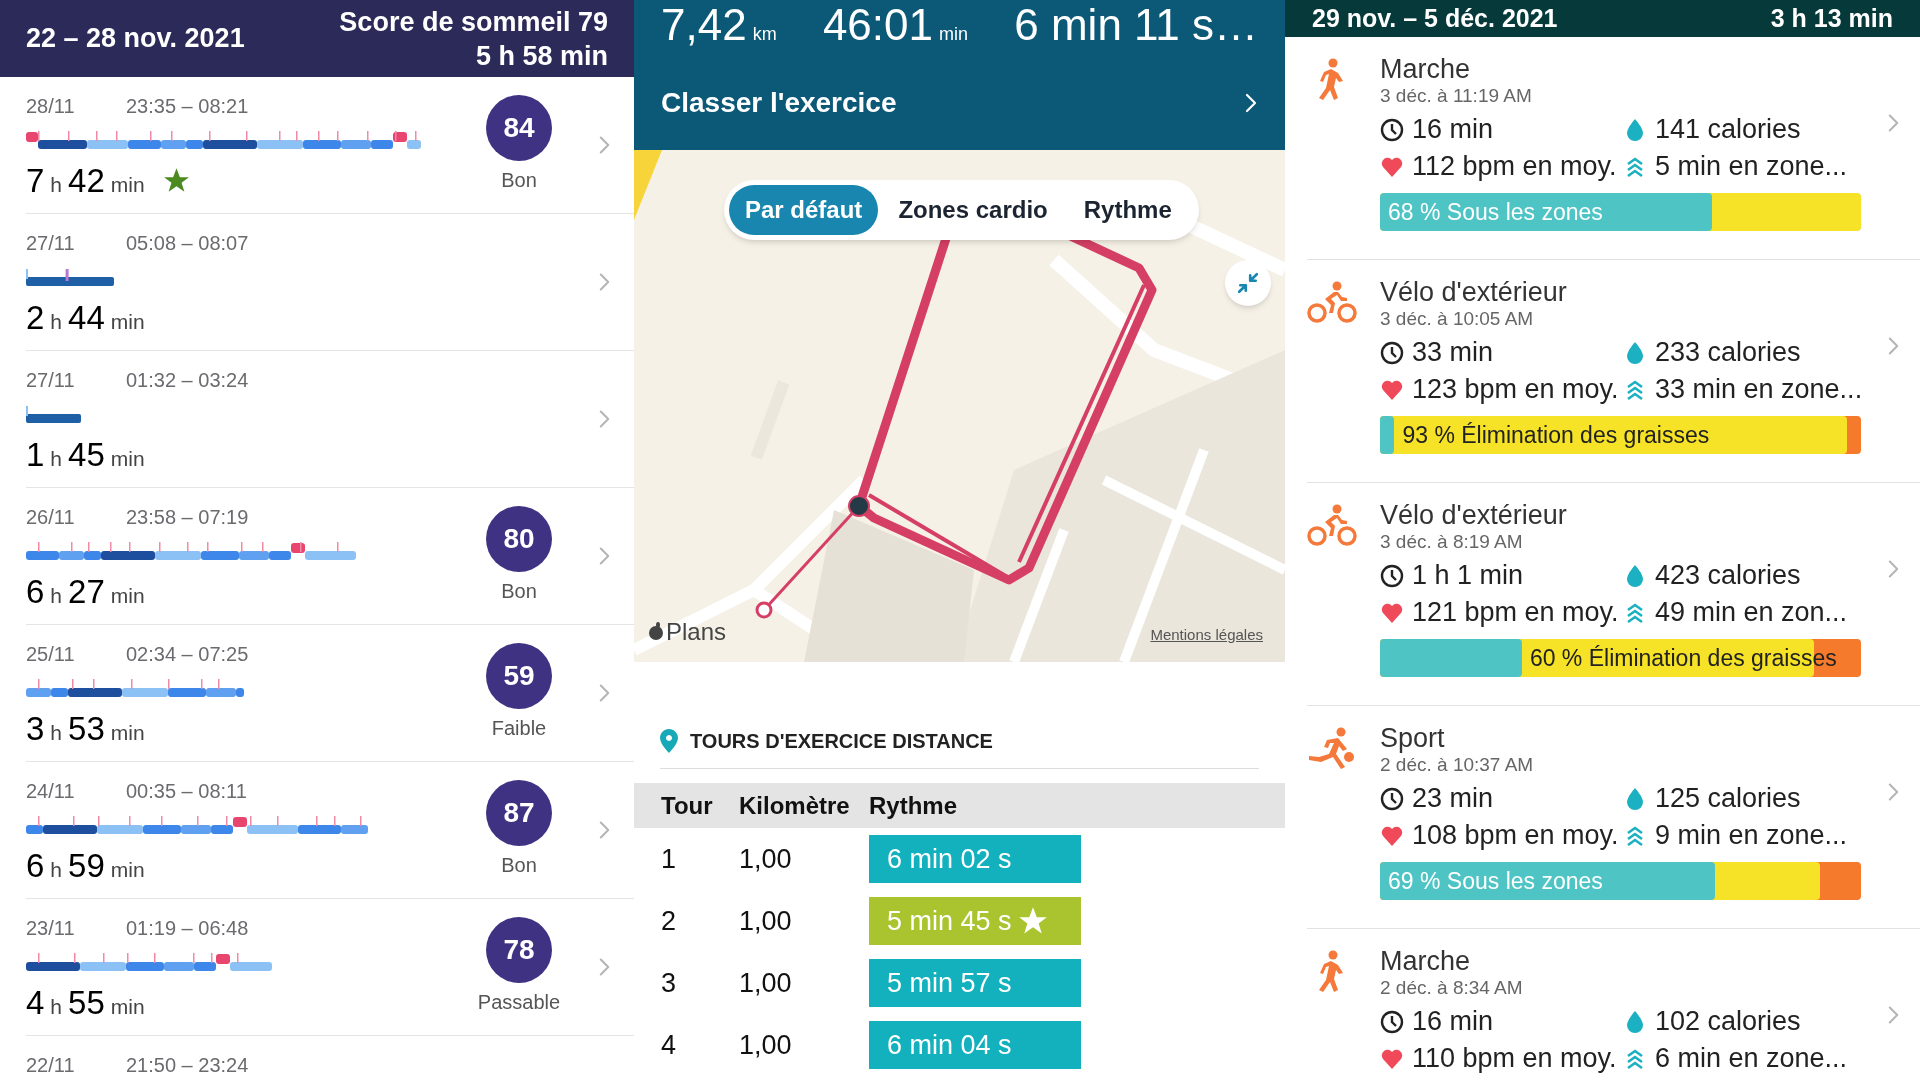  What do you see at coordinates (669, 983) in the screenshot?
I see `table-cell-text: 3` at bounding box center [669, 983].